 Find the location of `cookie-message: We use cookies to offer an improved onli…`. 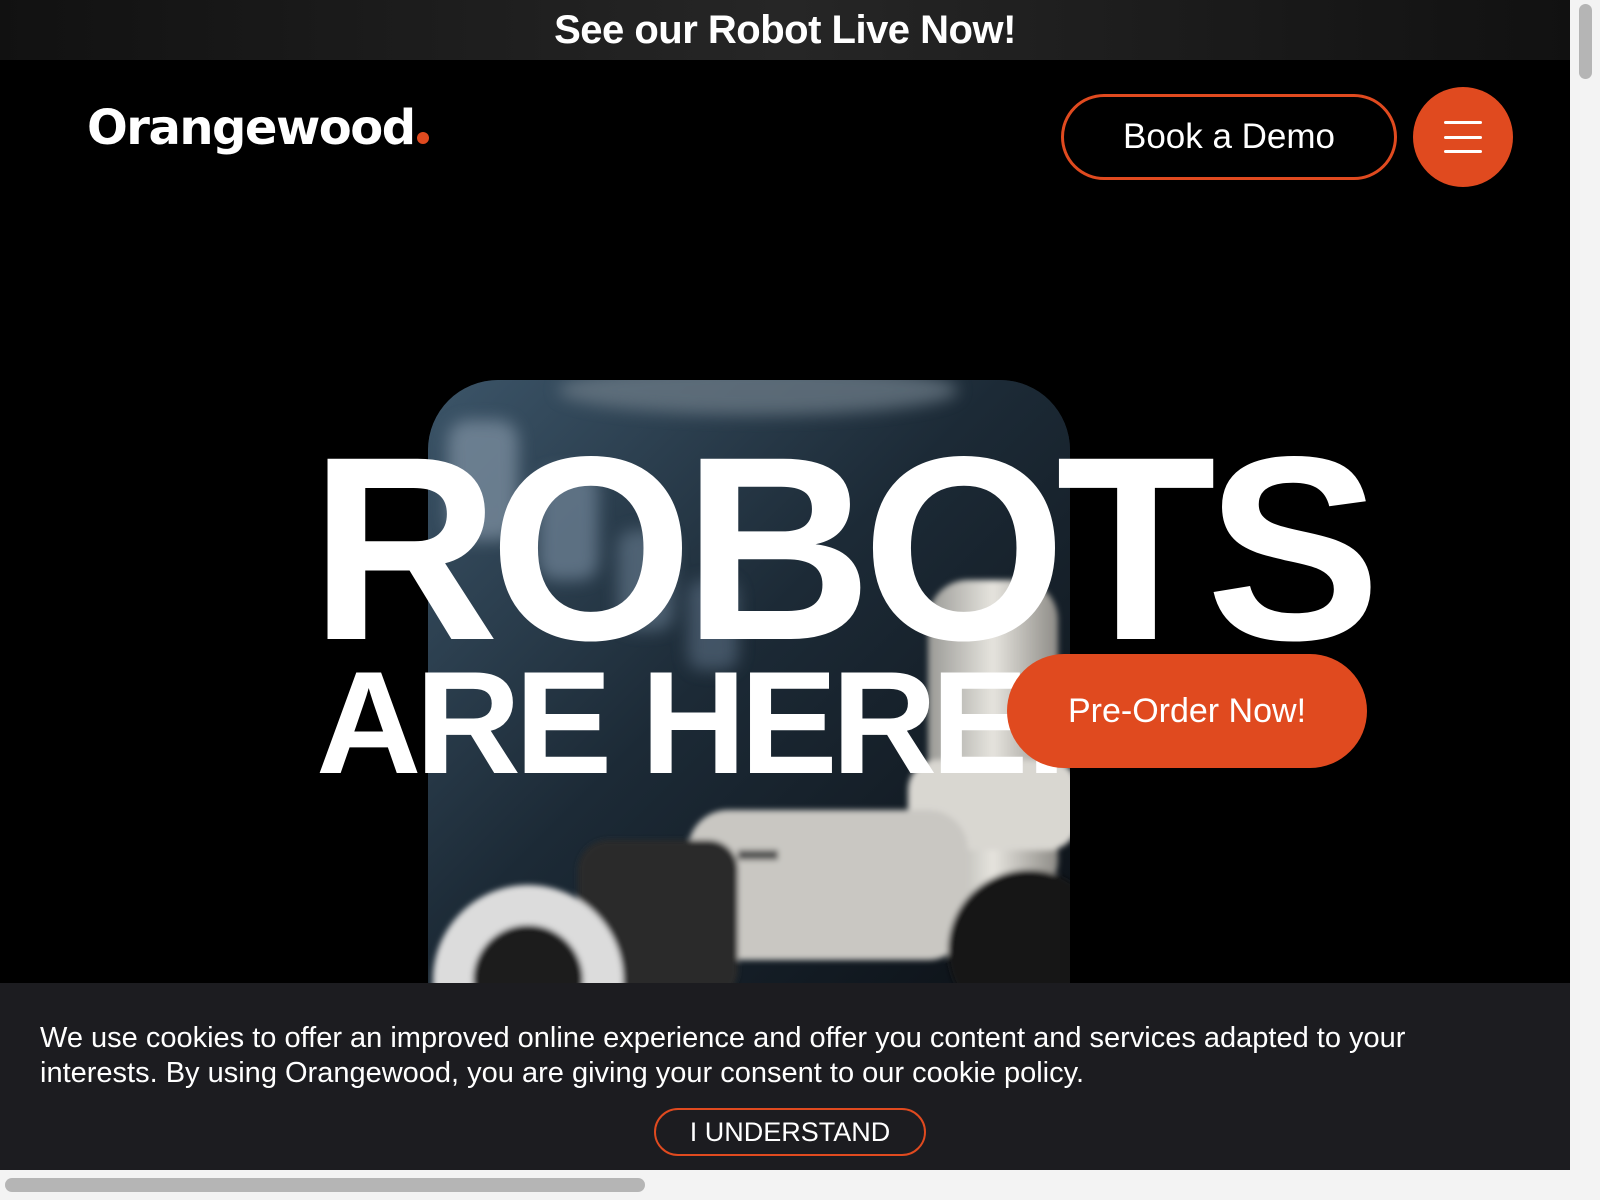

cookie-message: We use cookies to offer an improved onli… is located at coordinates (723, 1055).